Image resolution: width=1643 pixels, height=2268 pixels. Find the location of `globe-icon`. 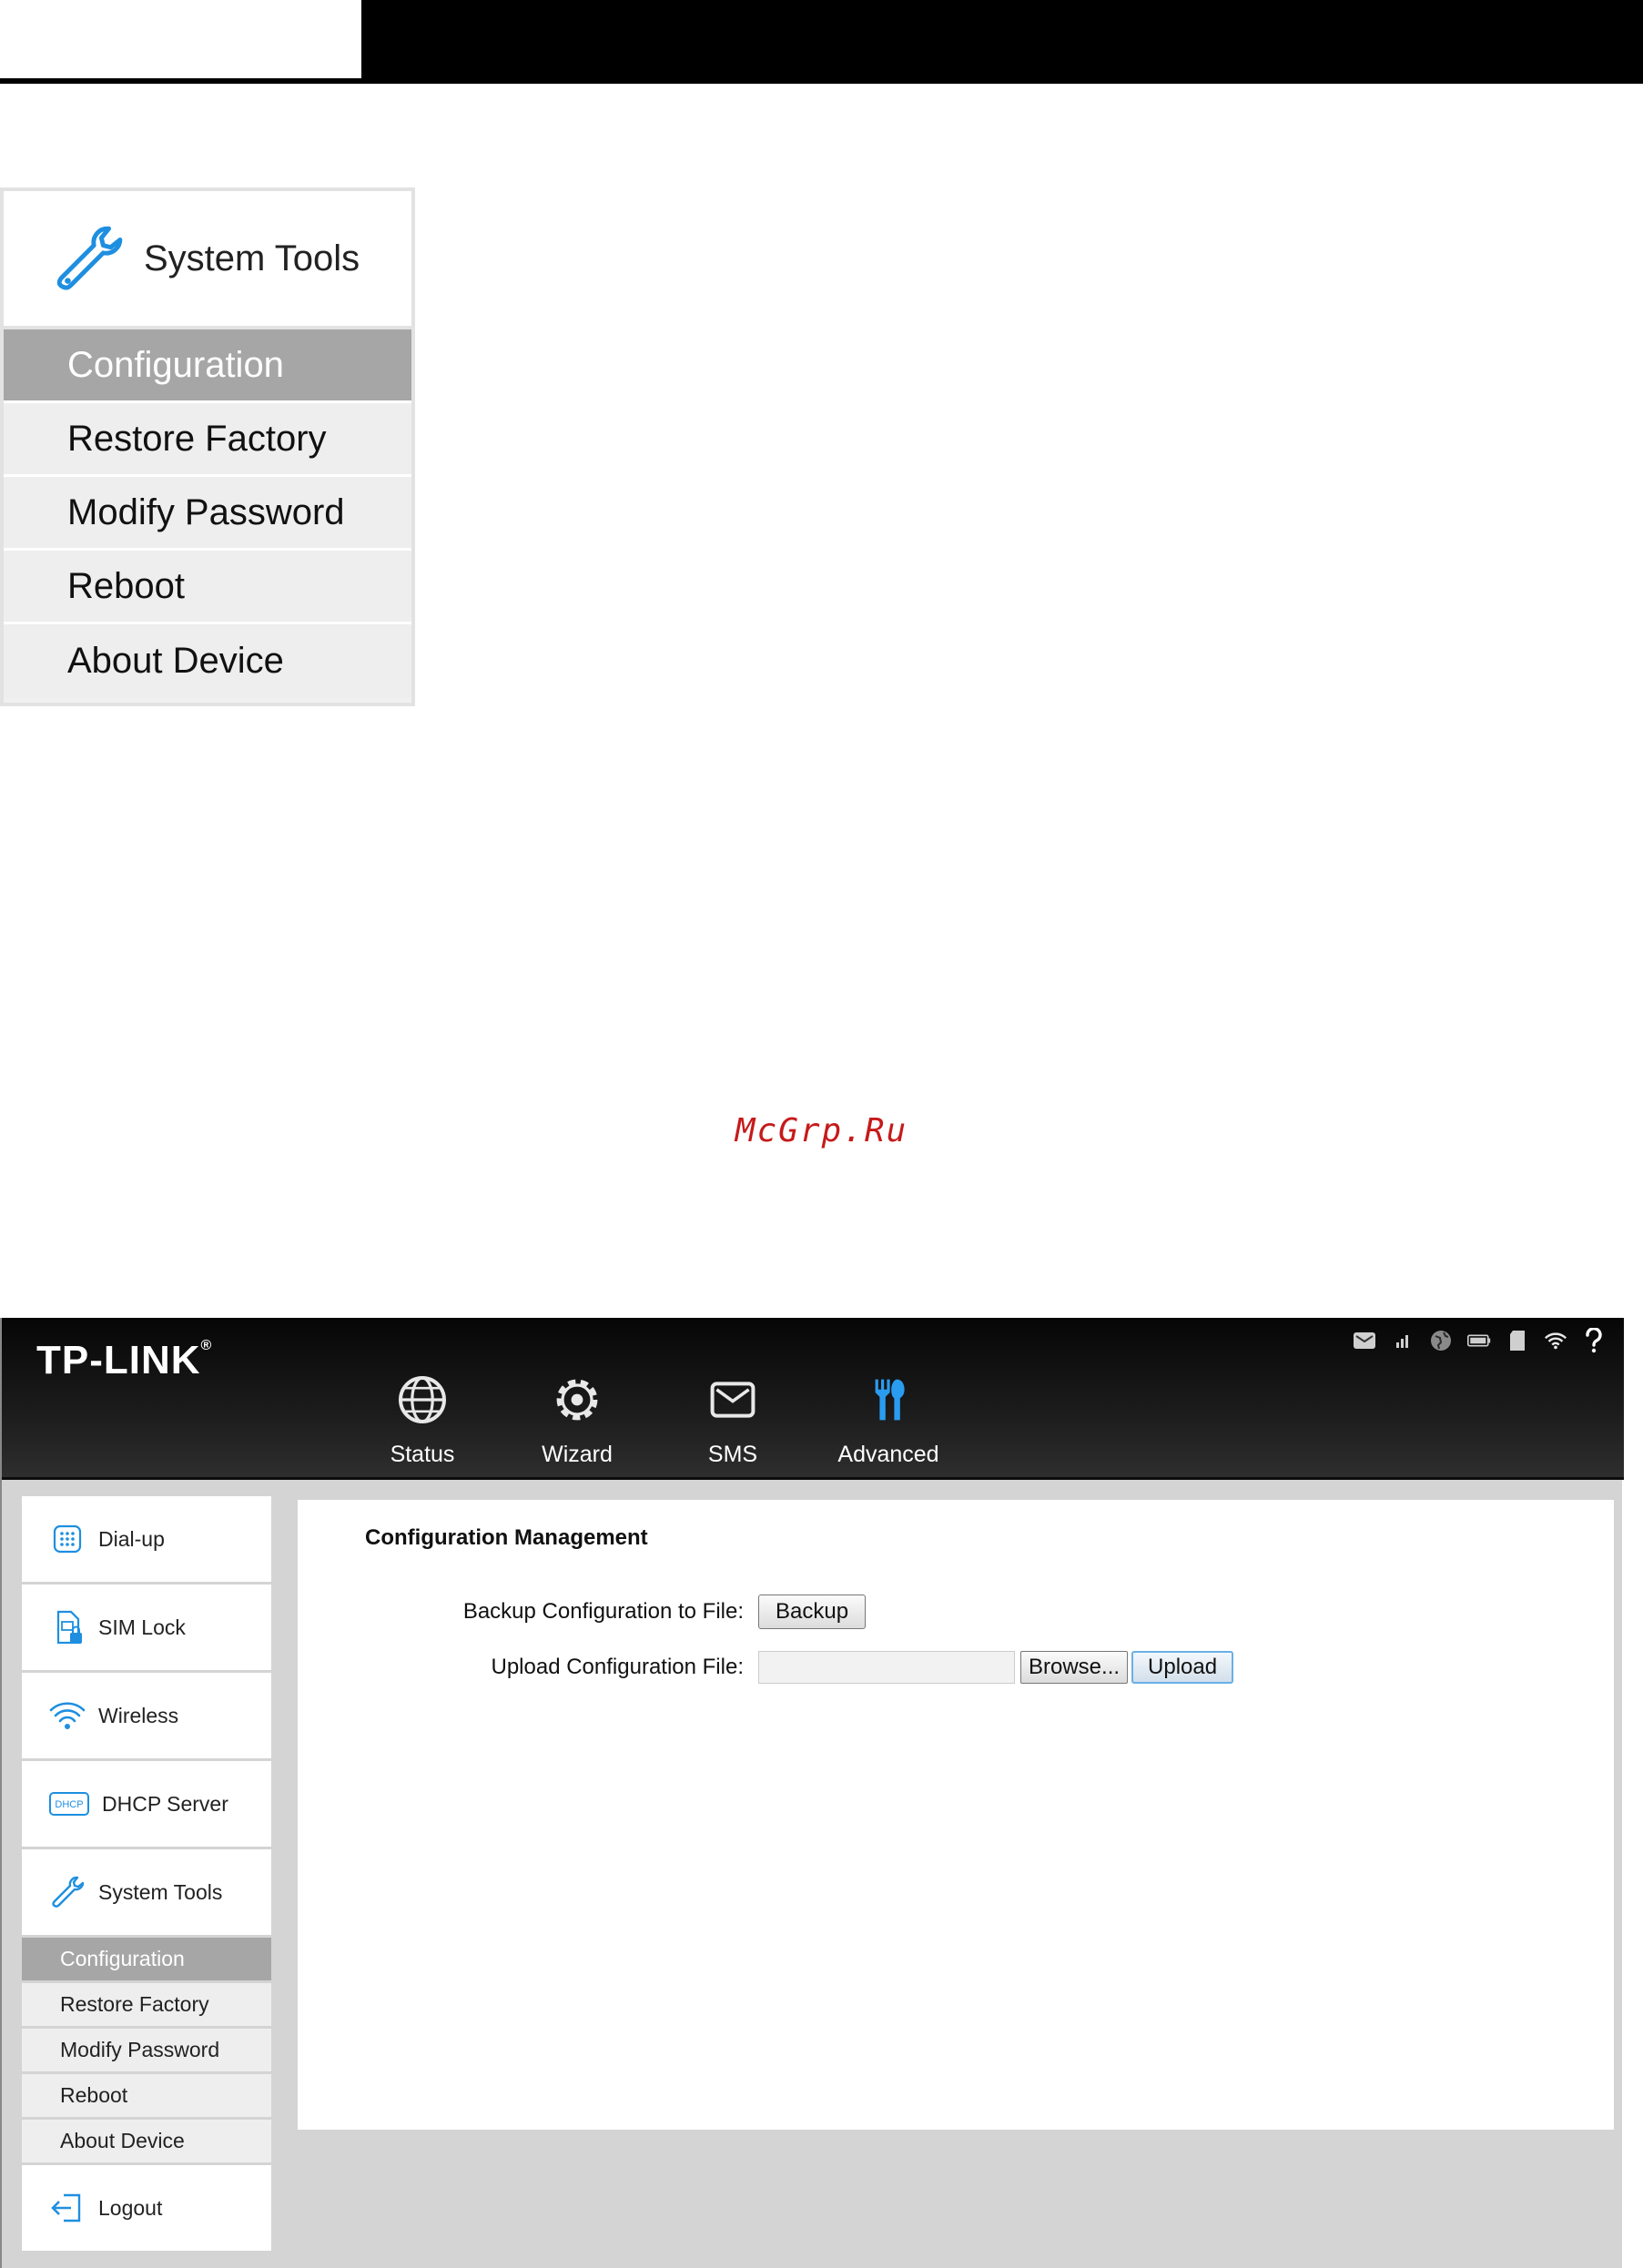

globe-icon is located at coordinates (422, 1399).